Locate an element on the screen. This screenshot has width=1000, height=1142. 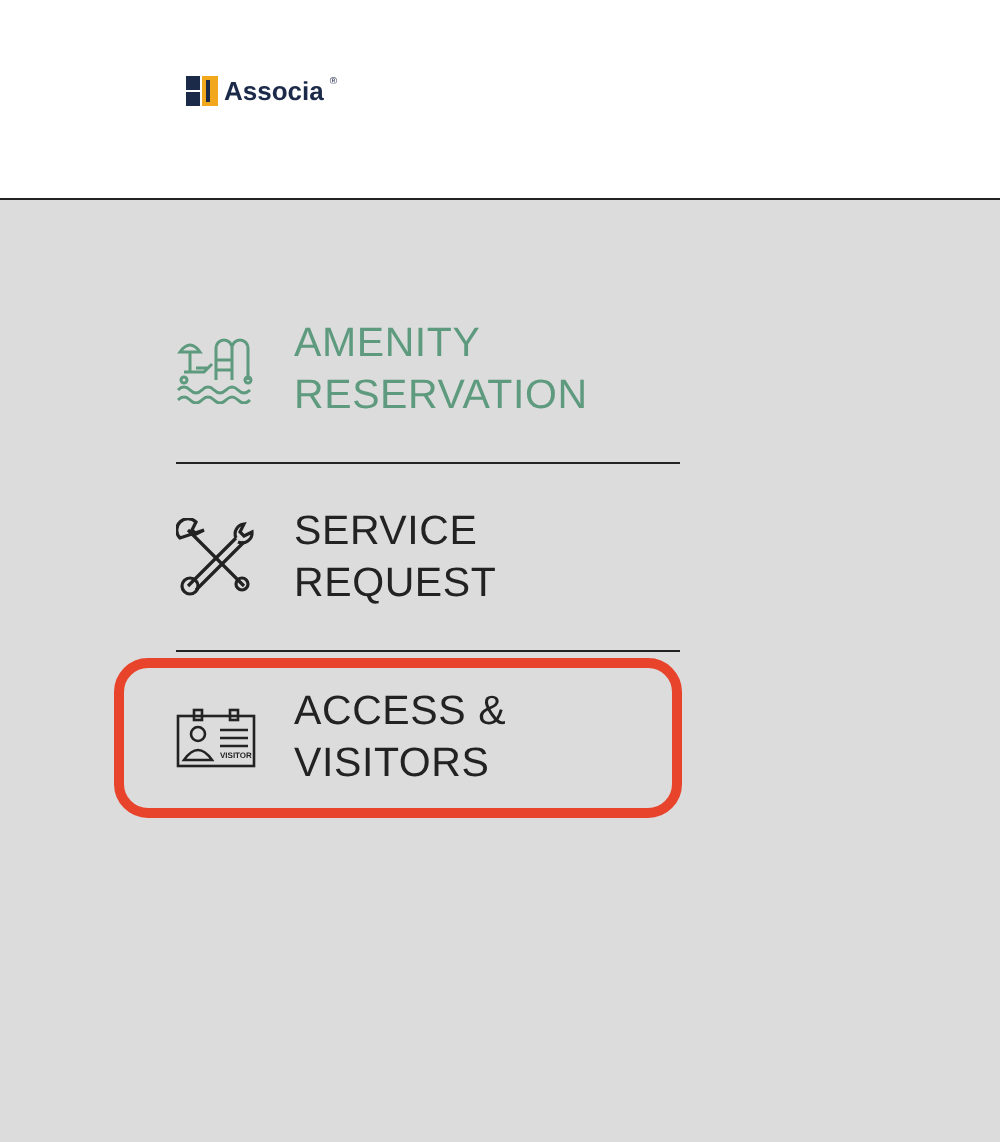
menu-item: SERVICE REQUEST is located at coordinates (428, 558).